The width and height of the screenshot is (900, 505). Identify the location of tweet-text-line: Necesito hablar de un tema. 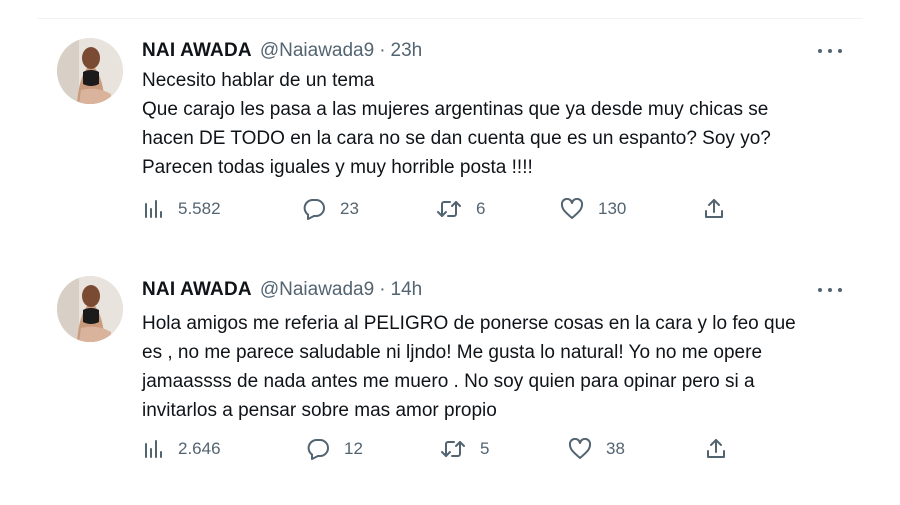
(258, 80).